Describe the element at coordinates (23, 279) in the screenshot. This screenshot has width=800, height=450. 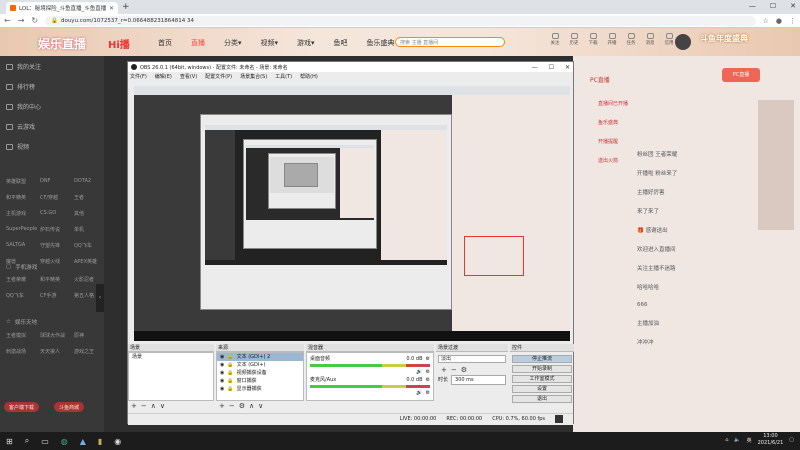
I see `list-item: 王者荣耀` at that location.